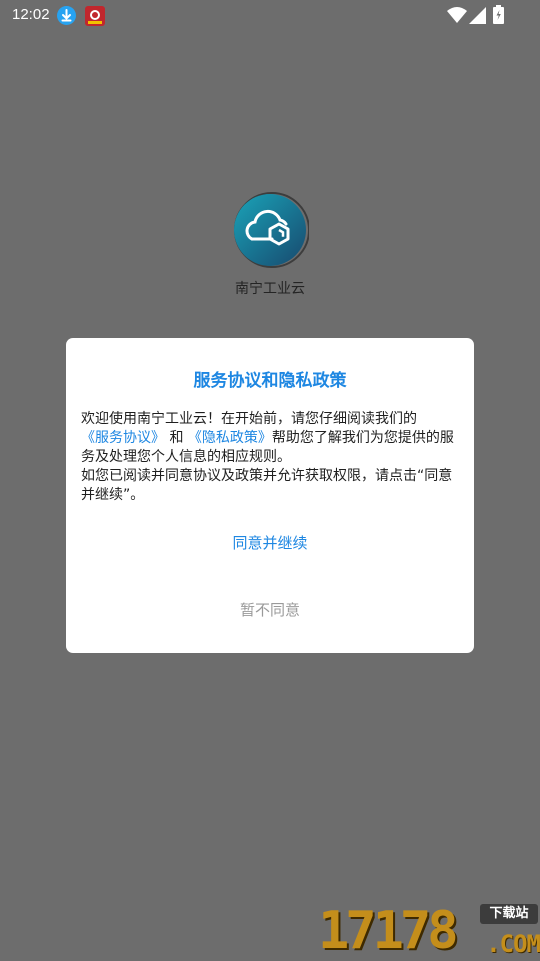  I want to click on and-text: 和, so click(176, 438).